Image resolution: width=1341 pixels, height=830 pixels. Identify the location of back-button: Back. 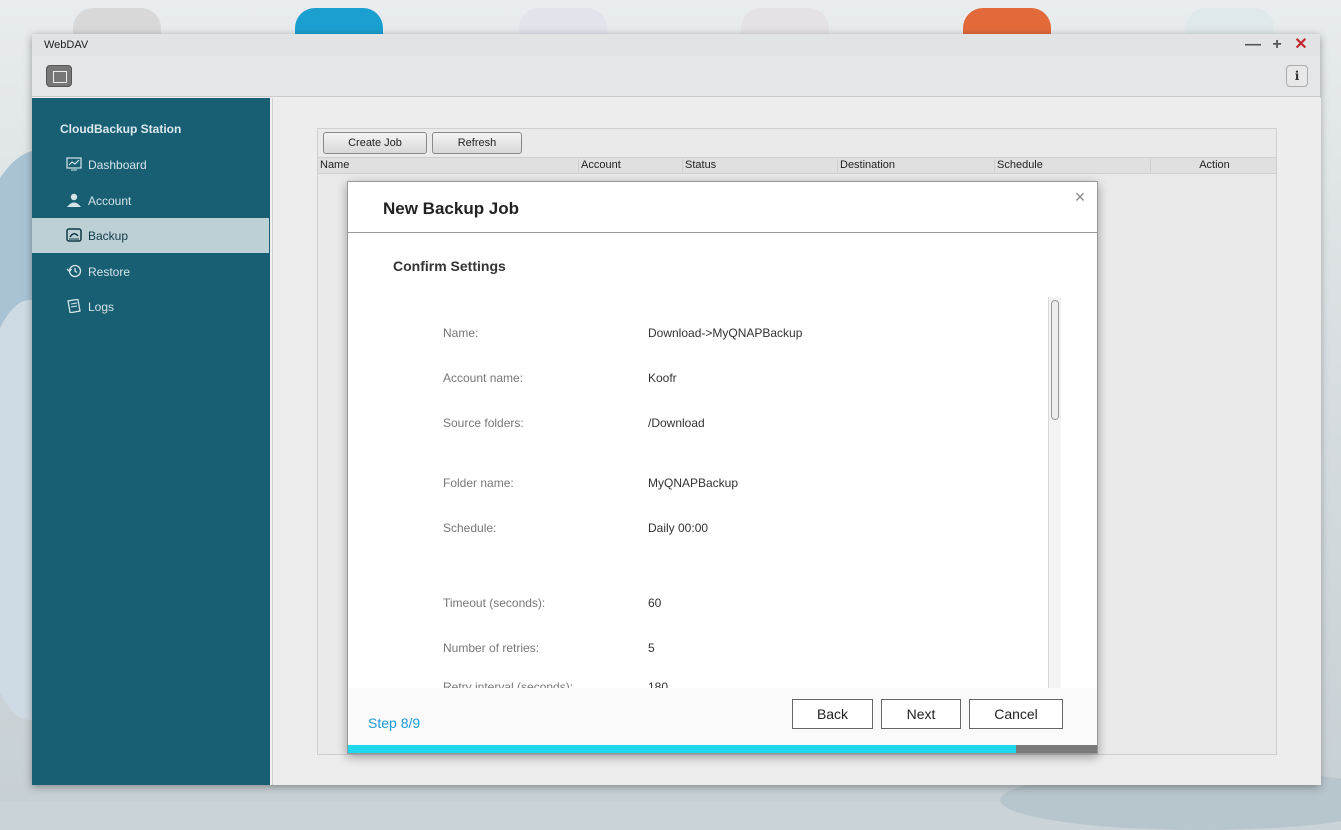
(832, 714).